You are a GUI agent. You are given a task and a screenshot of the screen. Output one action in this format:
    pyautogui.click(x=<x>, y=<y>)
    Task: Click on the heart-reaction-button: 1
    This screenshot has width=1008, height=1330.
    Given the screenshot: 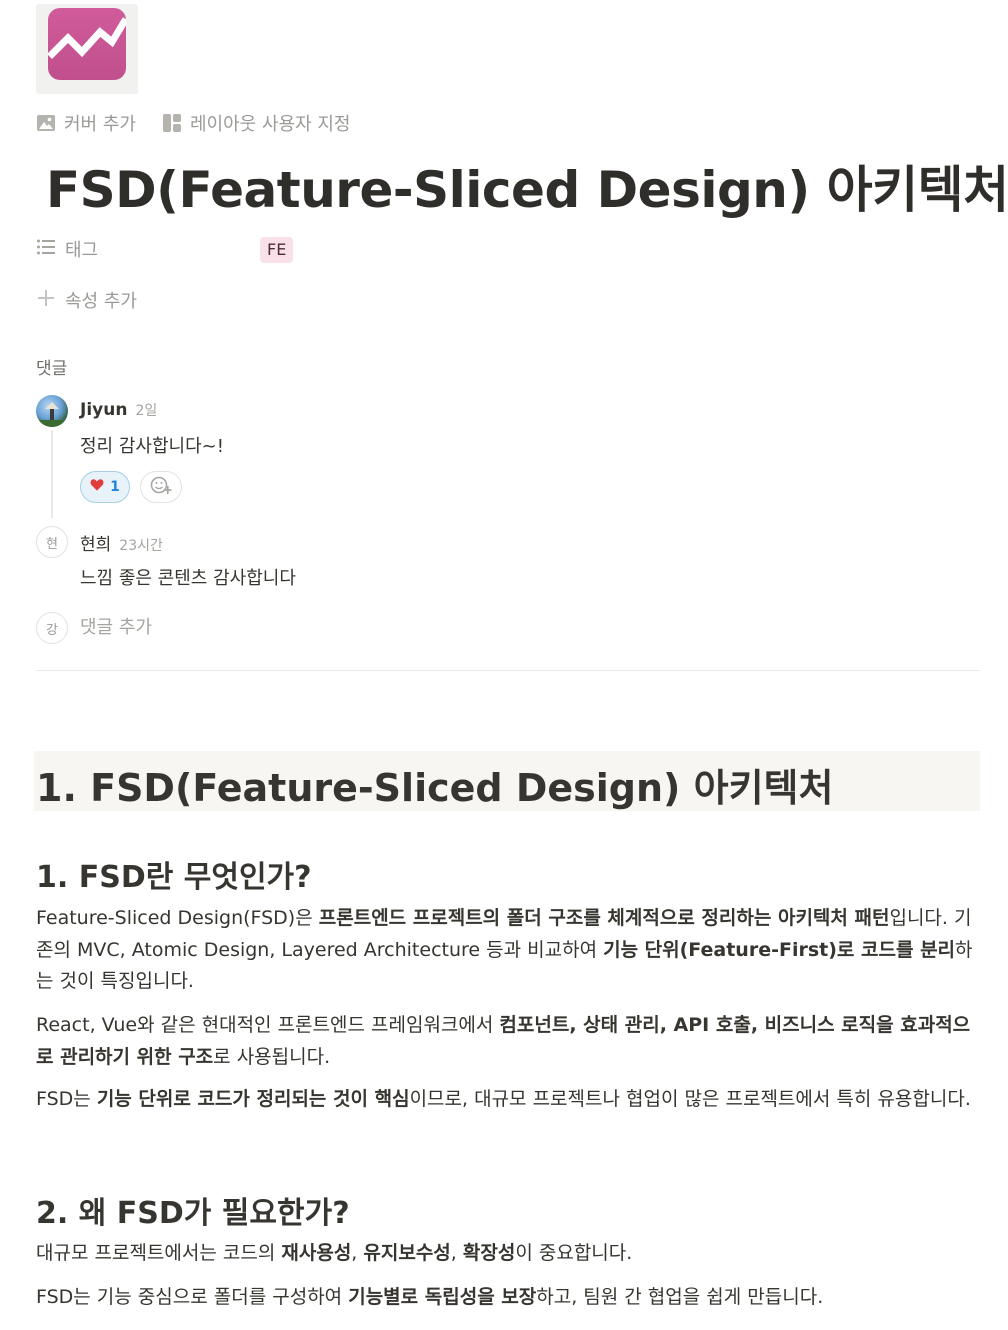 What is the action you would take?
    pyautogui.click(x=105, y=487)
    